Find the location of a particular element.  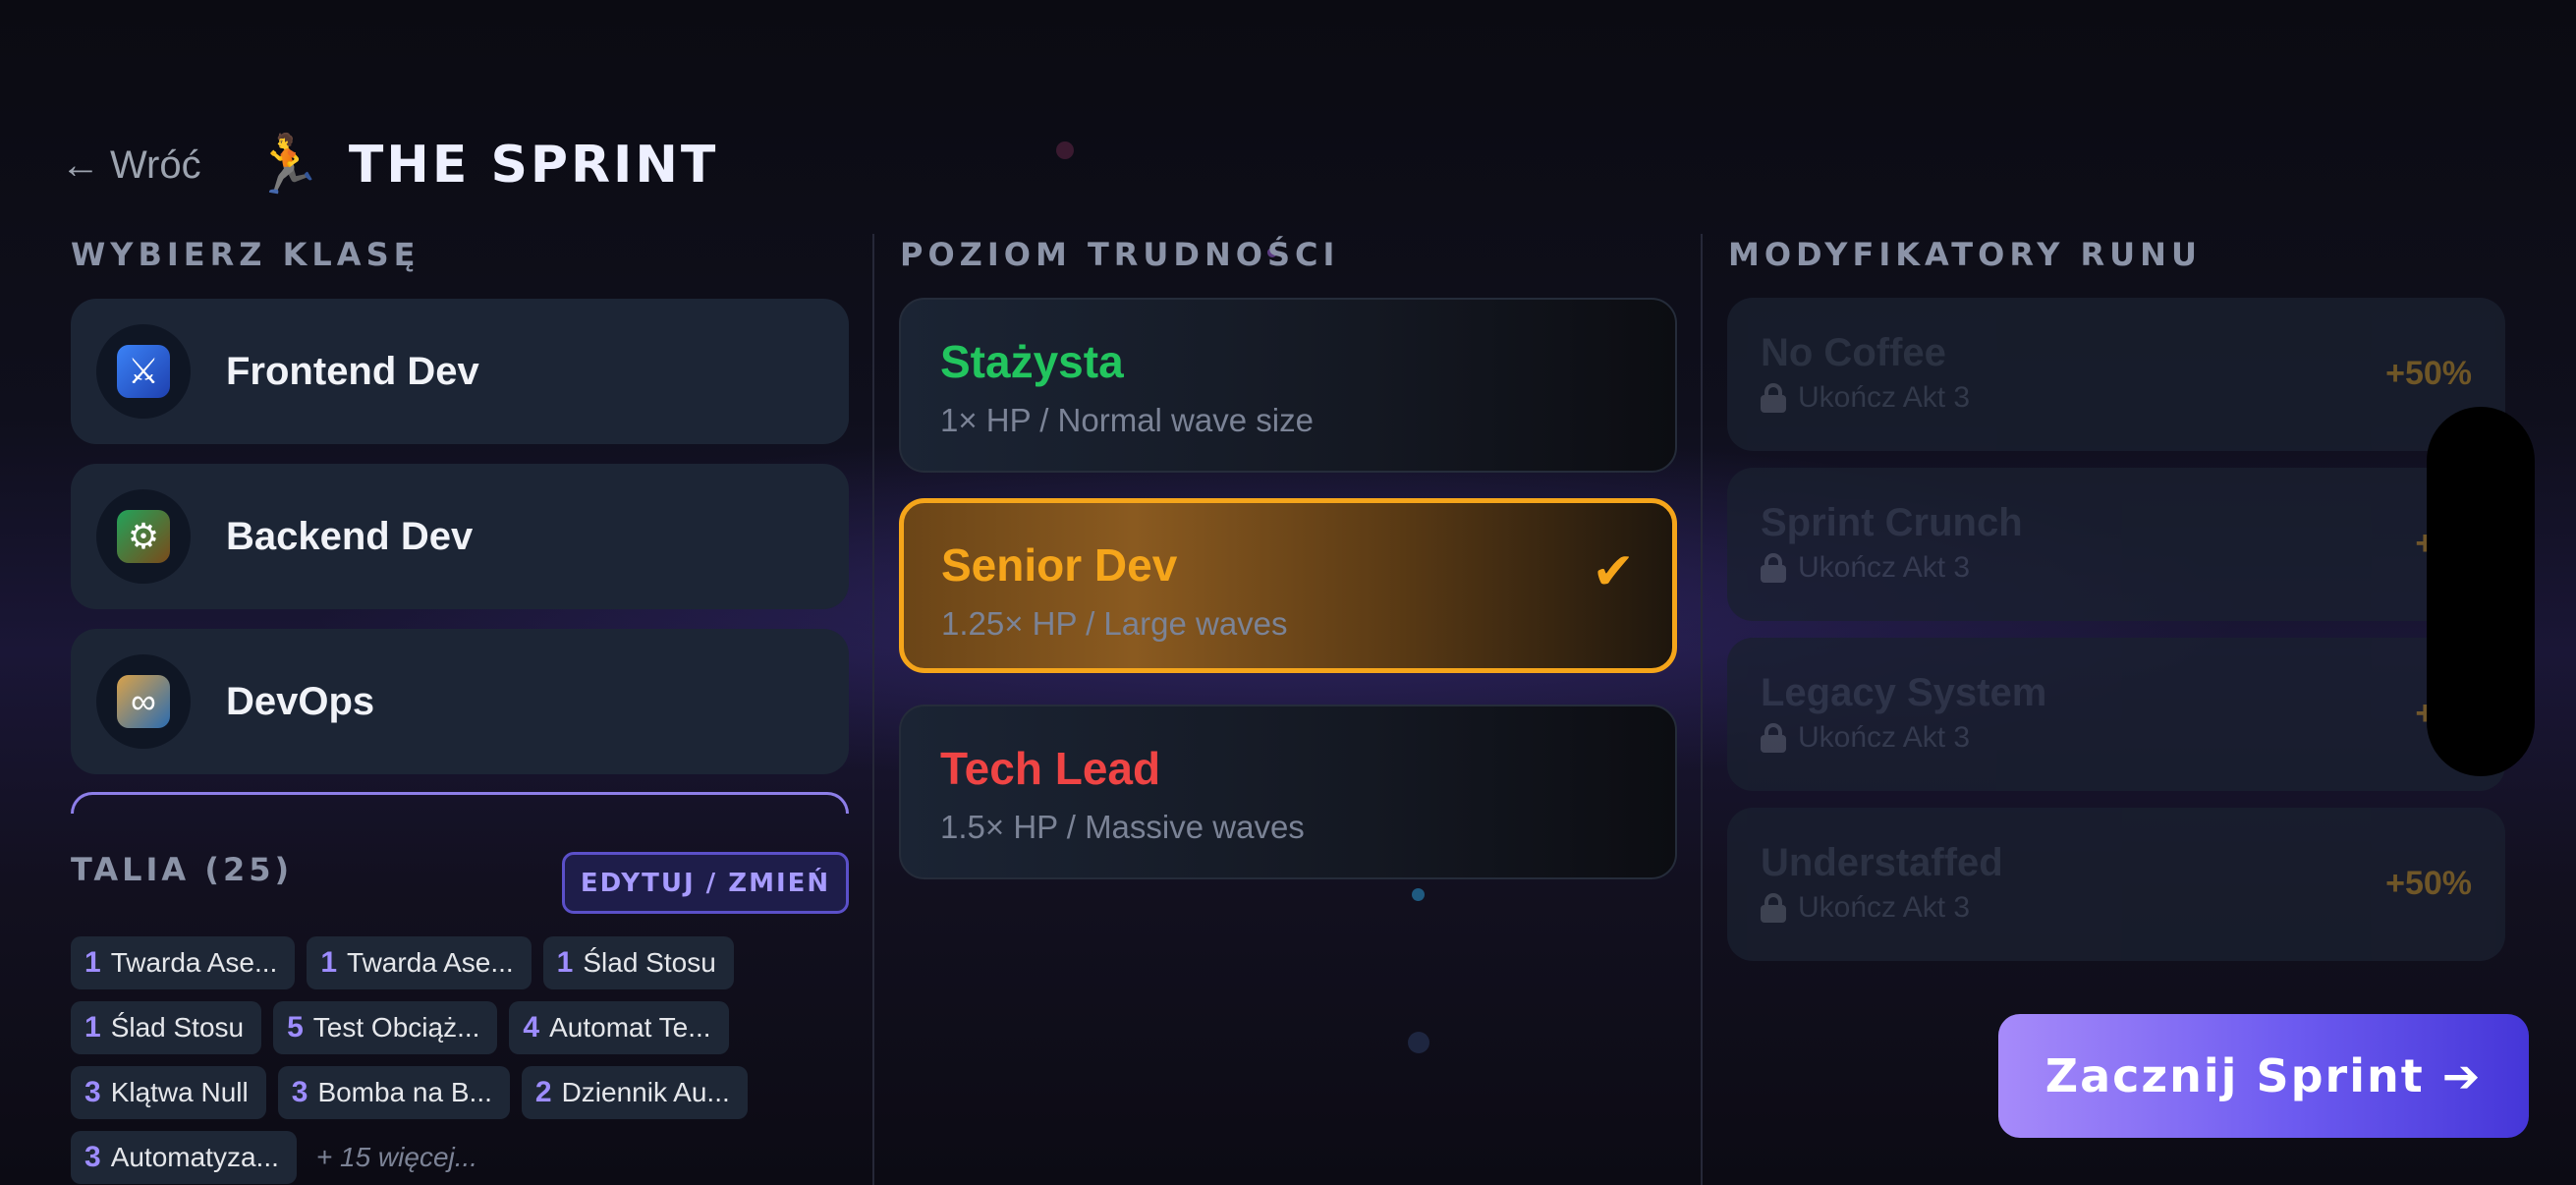

modifier-card-understaffed: Understaffed Ukończ Akt 3 +50% is located at coordinates (2116, 885).